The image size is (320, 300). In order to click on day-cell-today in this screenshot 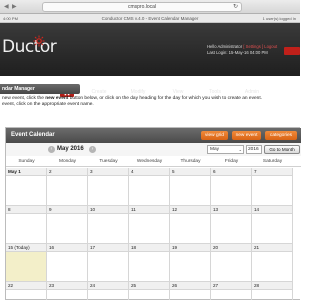, I will do `click(26, 267)`.